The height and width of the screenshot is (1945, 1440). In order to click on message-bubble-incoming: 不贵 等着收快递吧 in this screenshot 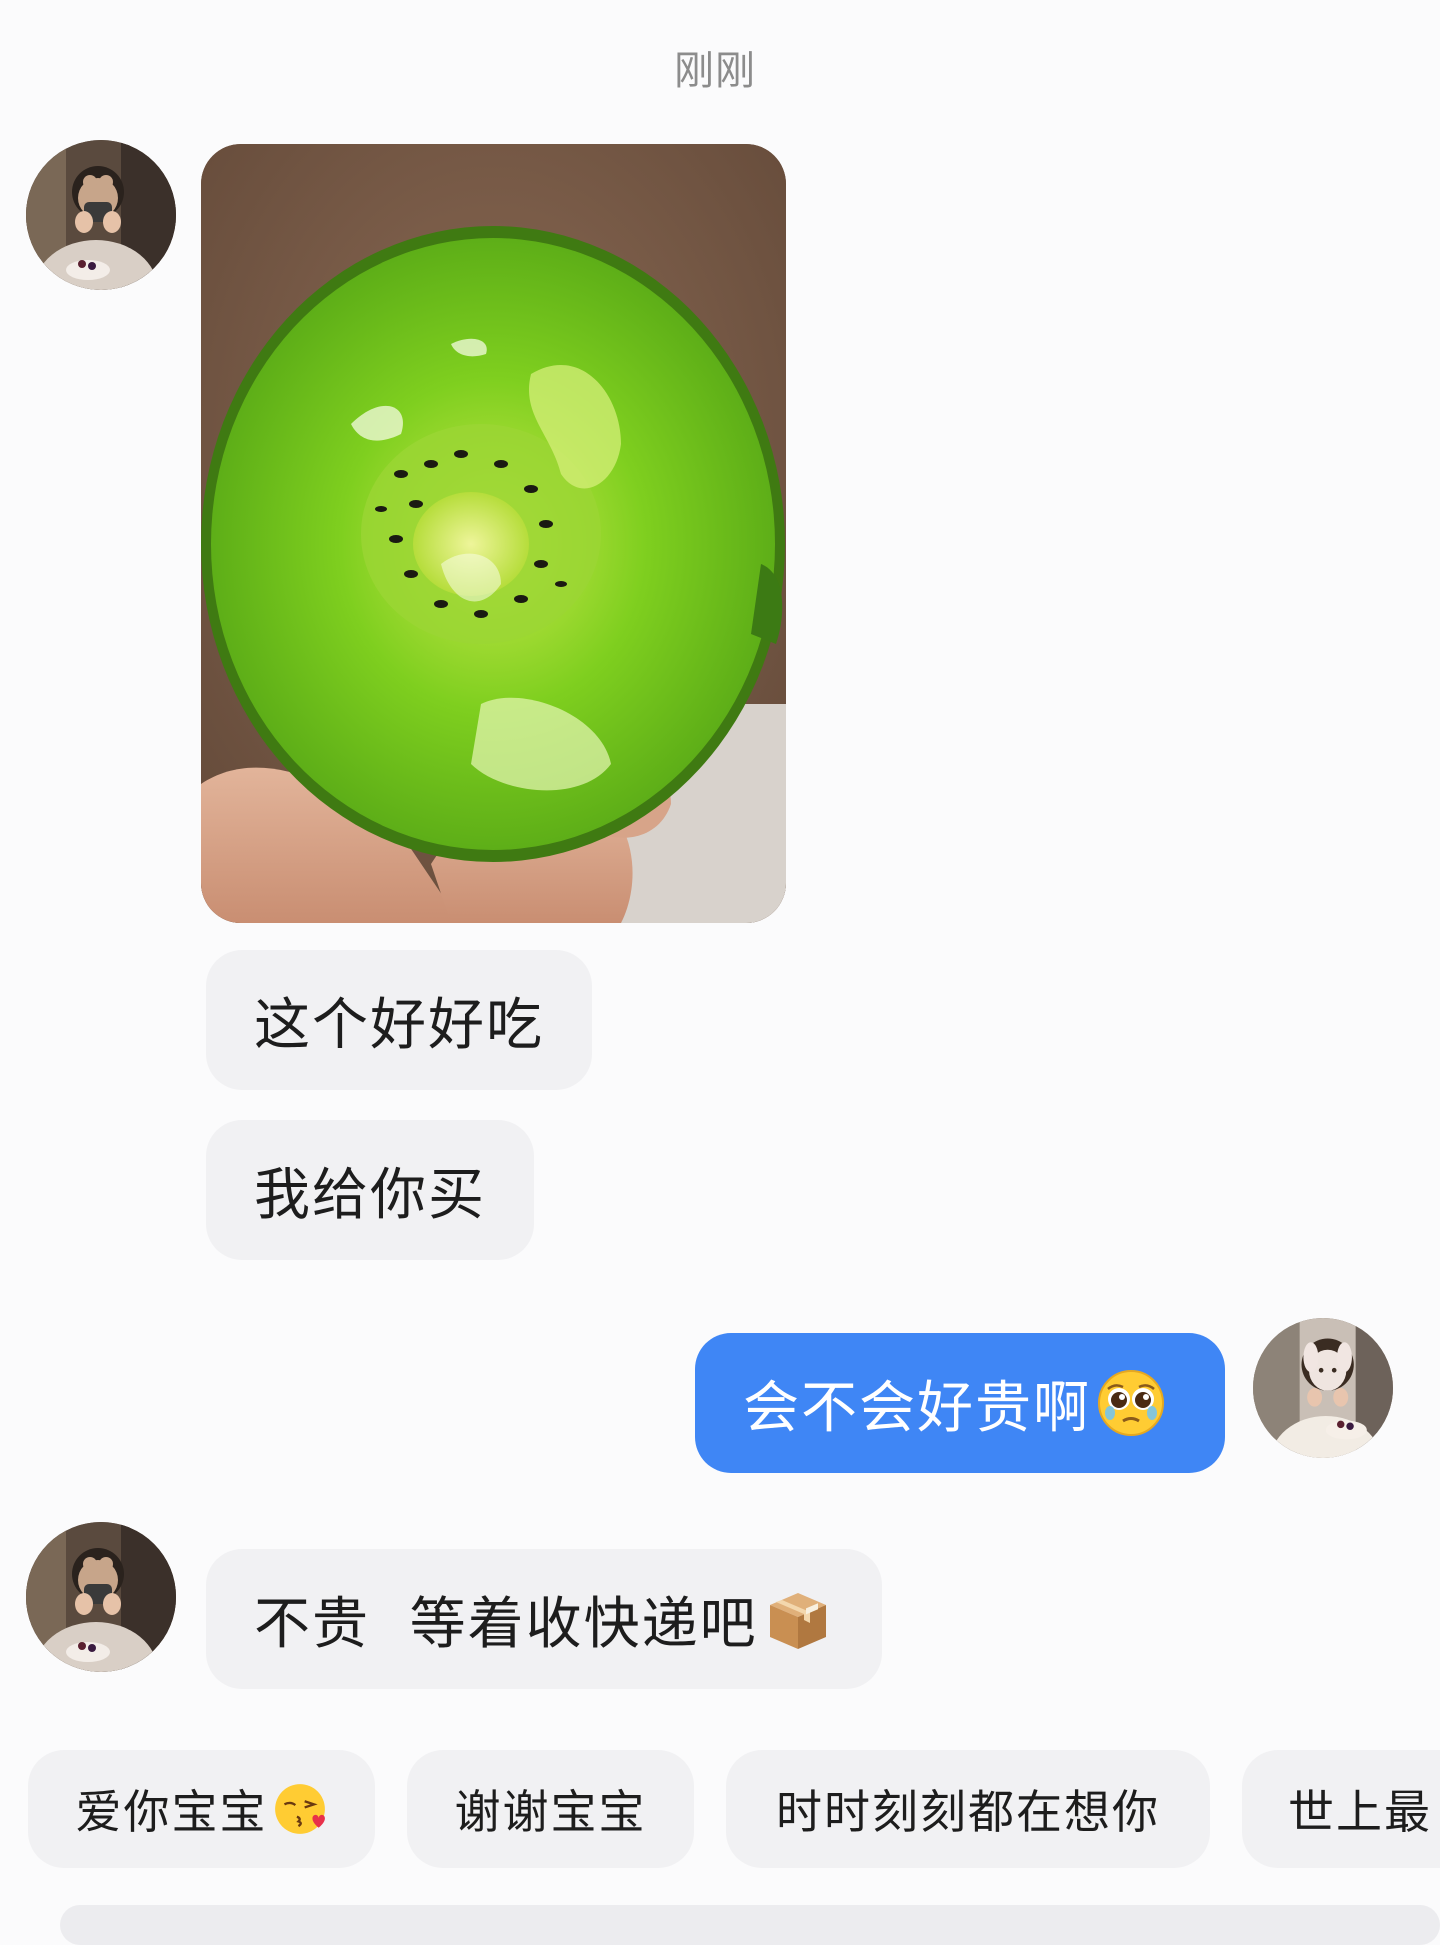, I will do `click(544, 1619)`.